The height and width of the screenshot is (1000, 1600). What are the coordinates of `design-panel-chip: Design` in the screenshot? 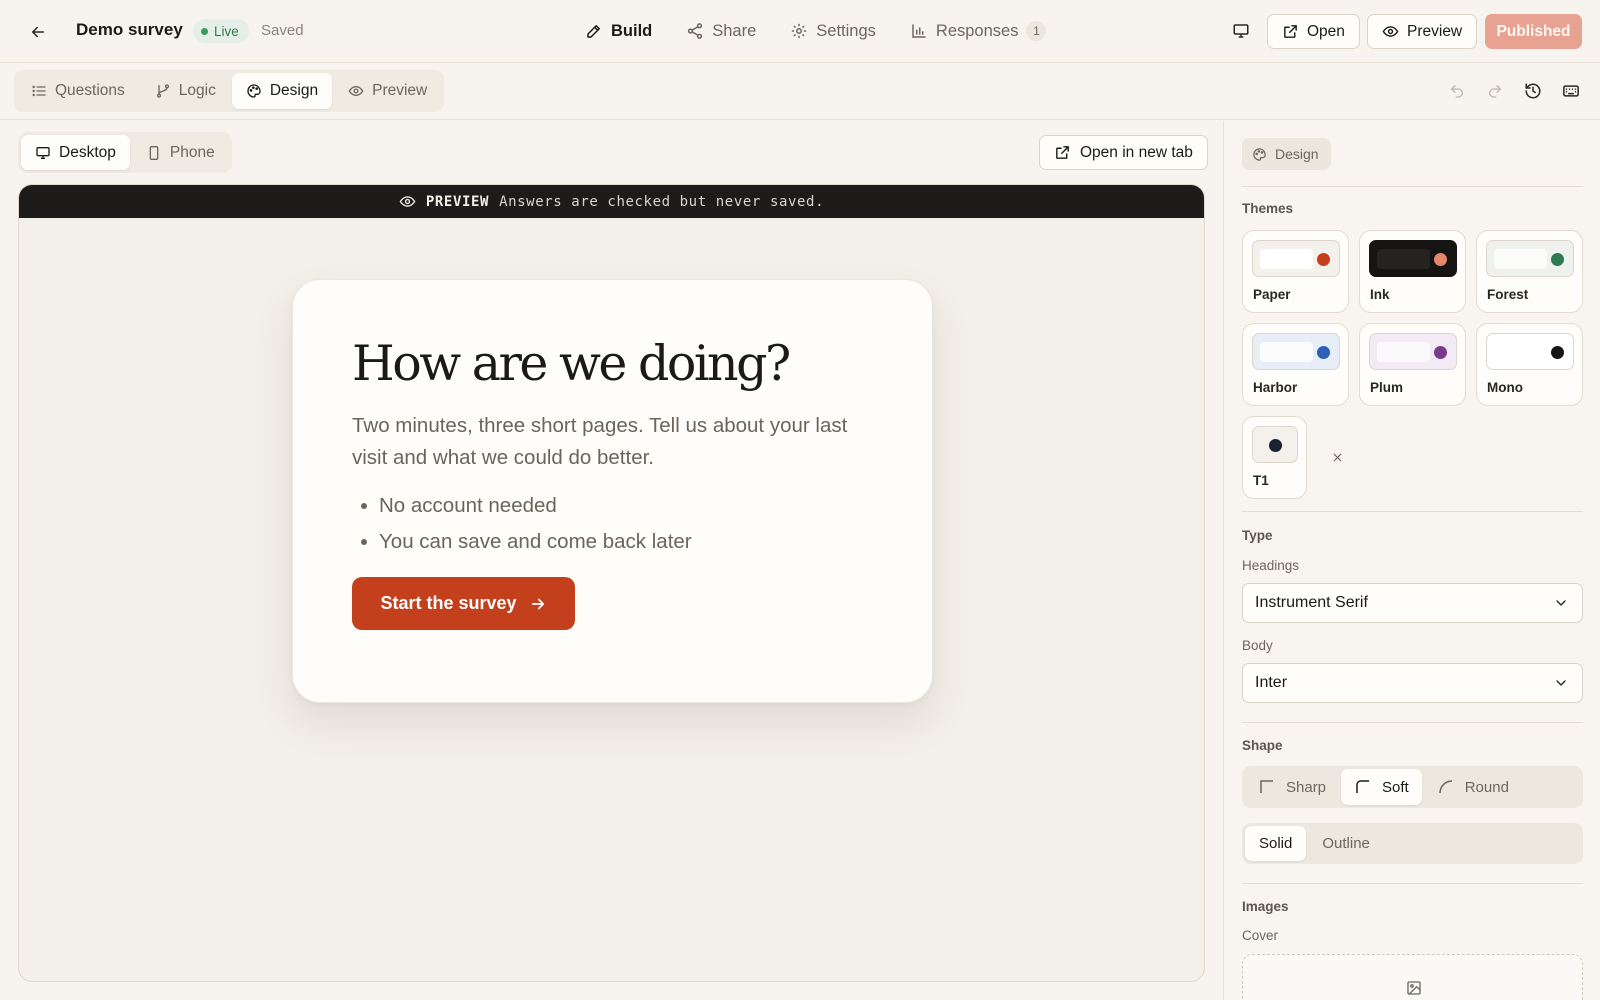 It's located at (1286, 154).